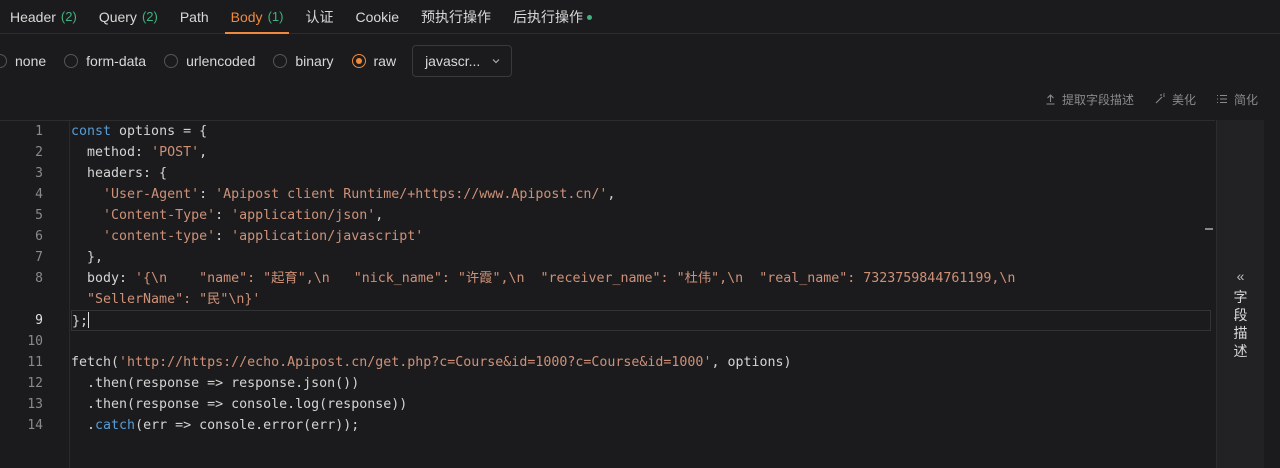 The height and width of the screenshot is (468, 1280). I want to click on radio-label: binary, so click(314, 61).